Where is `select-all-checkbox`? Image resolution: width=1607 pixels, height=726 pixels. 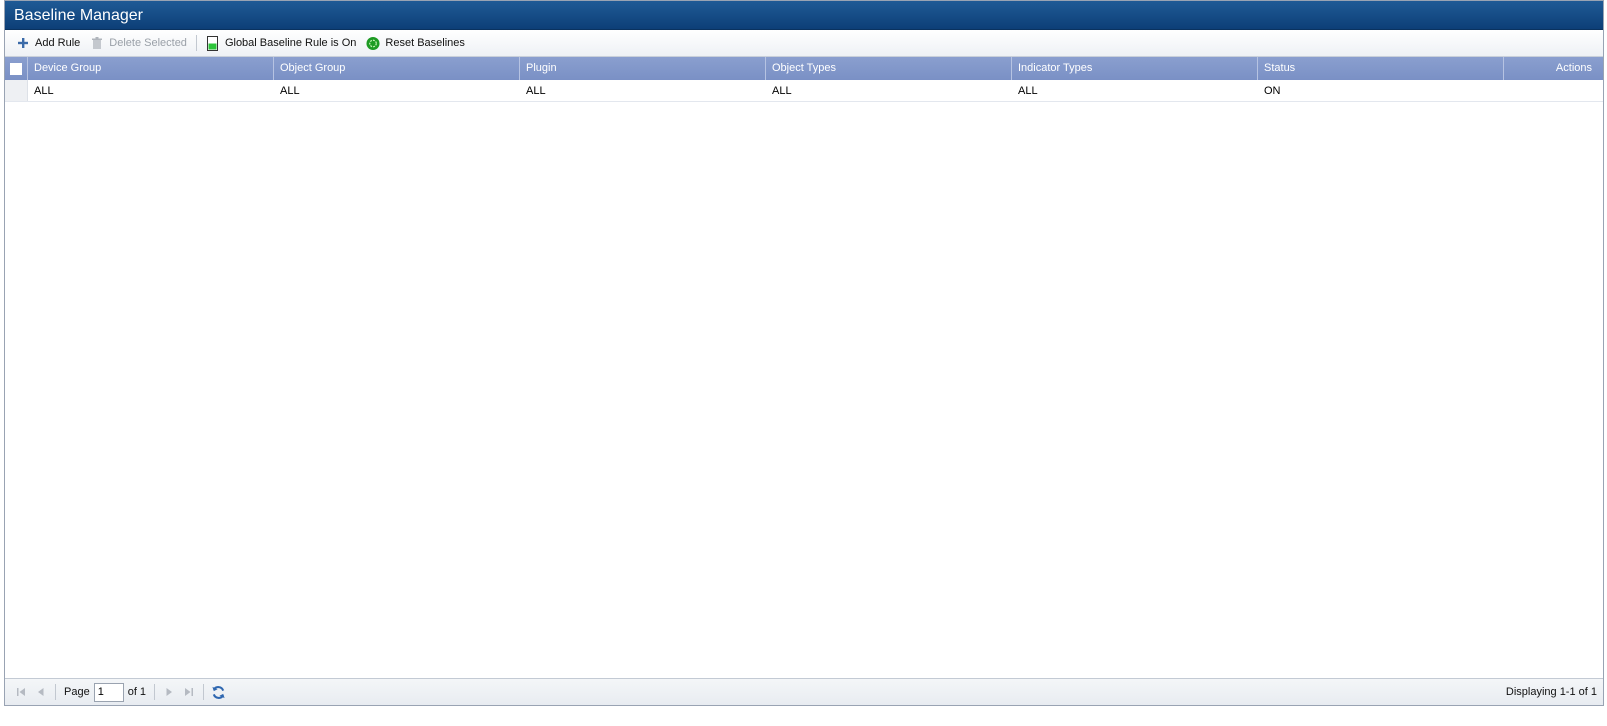 select-all-checkbox is located at coordinates (16, 68).